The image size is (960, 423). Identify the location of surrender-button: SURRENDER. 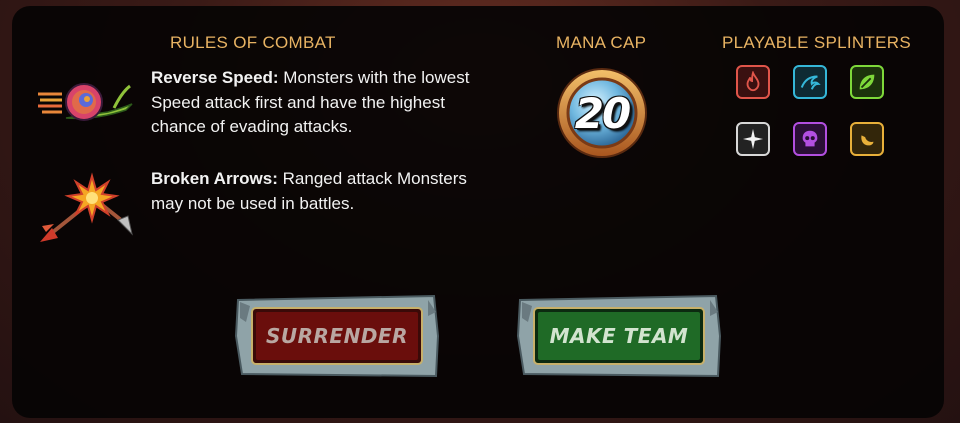
(337, 336).